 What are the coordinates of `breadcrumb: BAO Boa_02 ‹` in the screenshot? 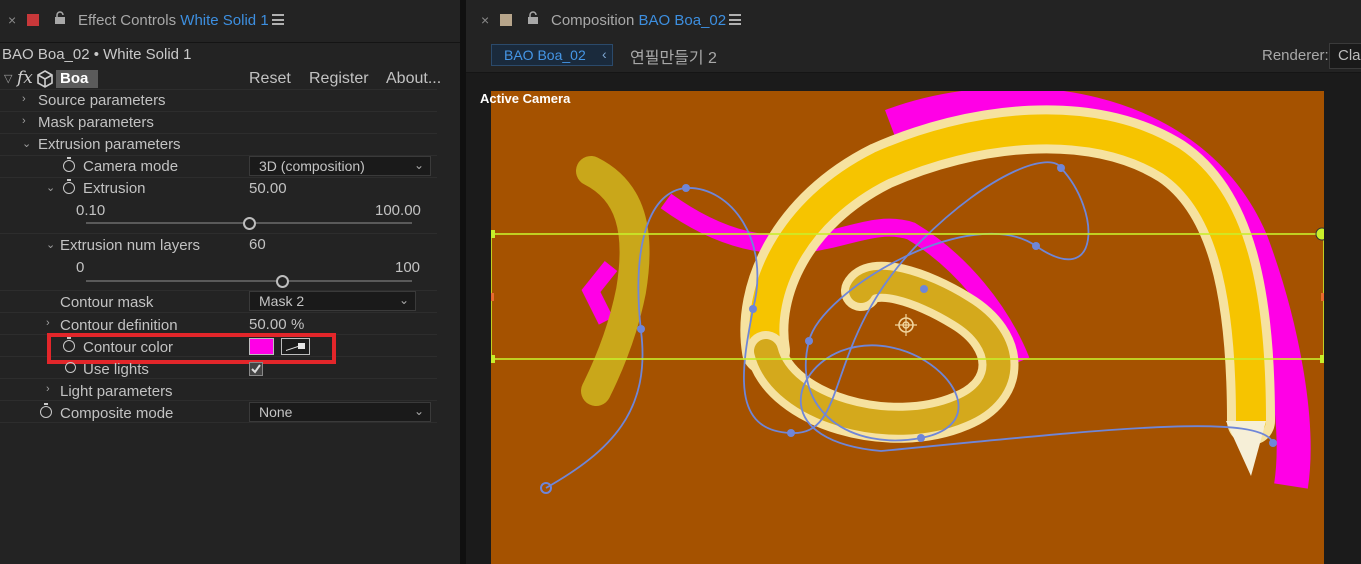 It's located at (552, 55).